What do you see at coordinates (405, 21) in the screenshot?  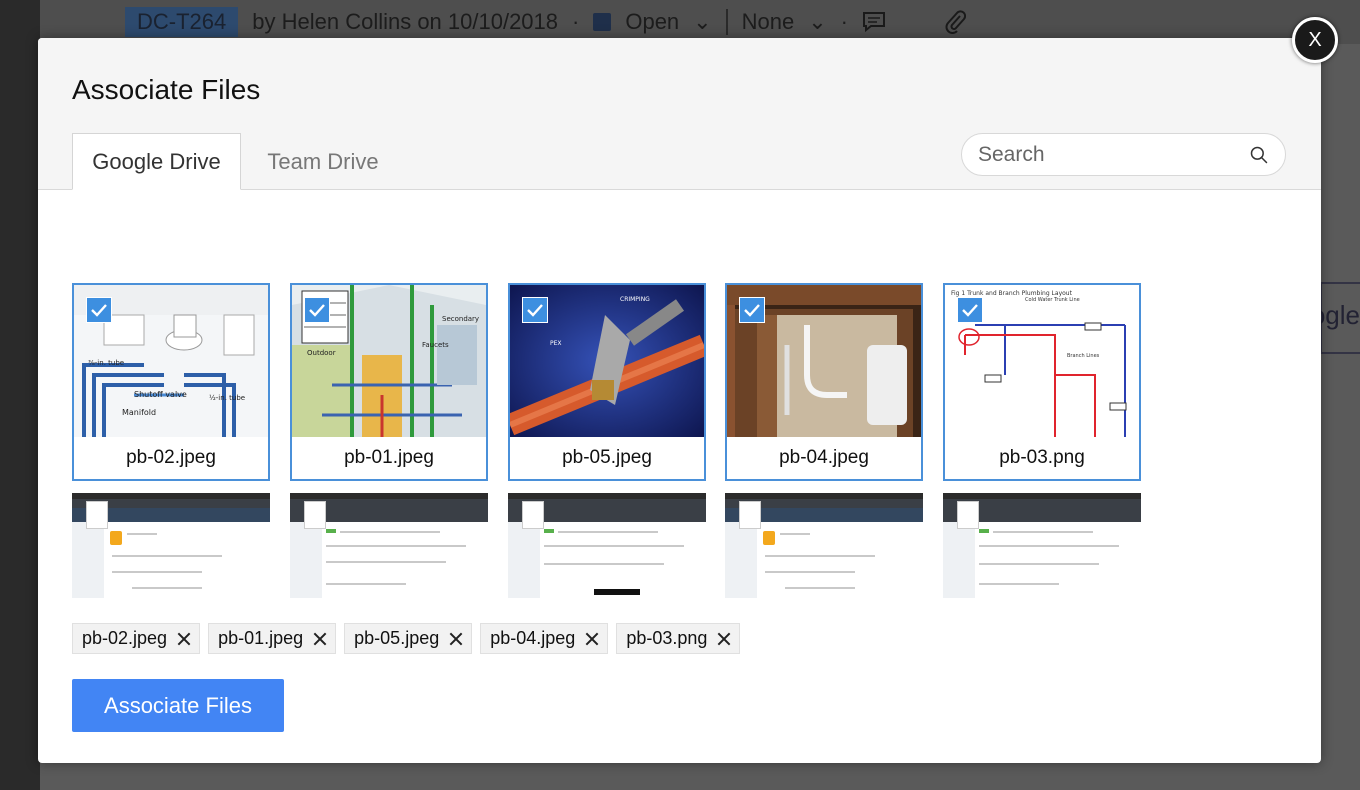 I see `ticket-byline: by Helen Collins on 10/10/2018` at bounding box center [405, 21].